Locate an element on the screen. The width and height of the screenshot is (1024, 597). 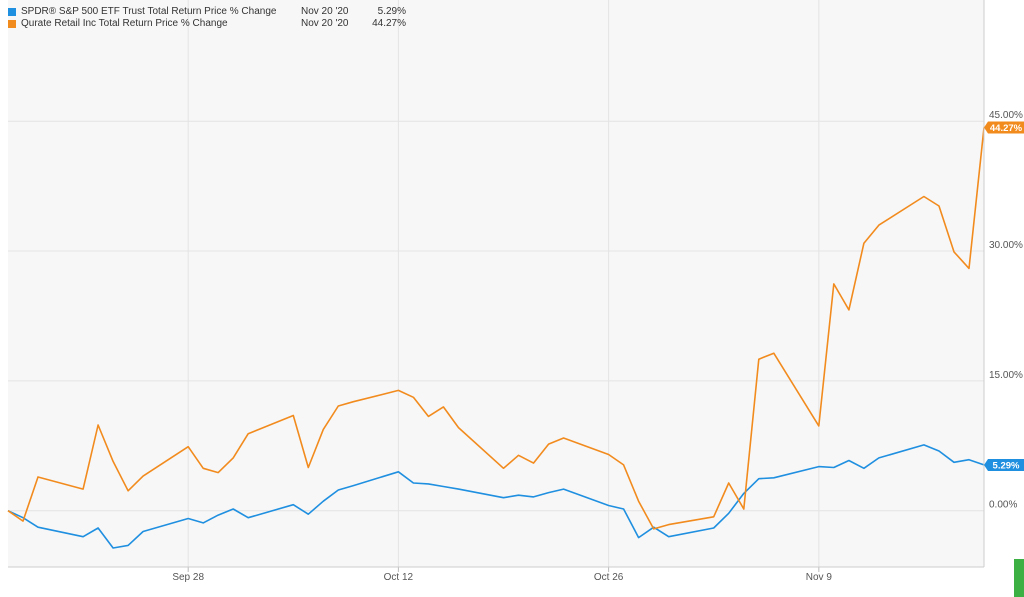
feedback-tab is located at coordinates (1019, 578).